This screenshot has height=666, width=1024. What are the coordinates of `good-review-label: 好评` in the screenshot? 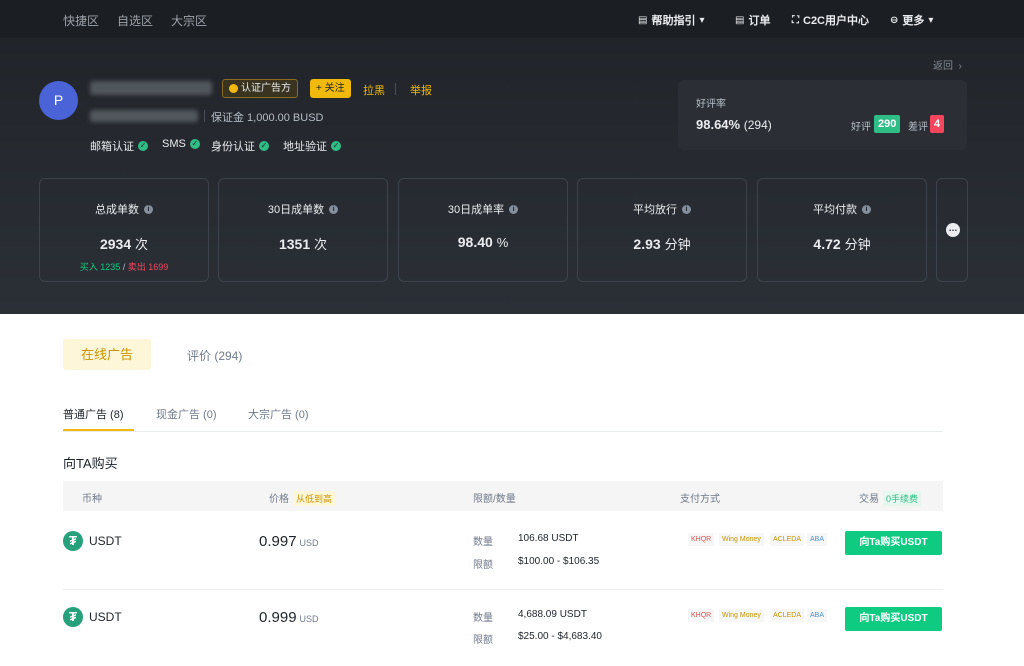 It's located at (861, 127).